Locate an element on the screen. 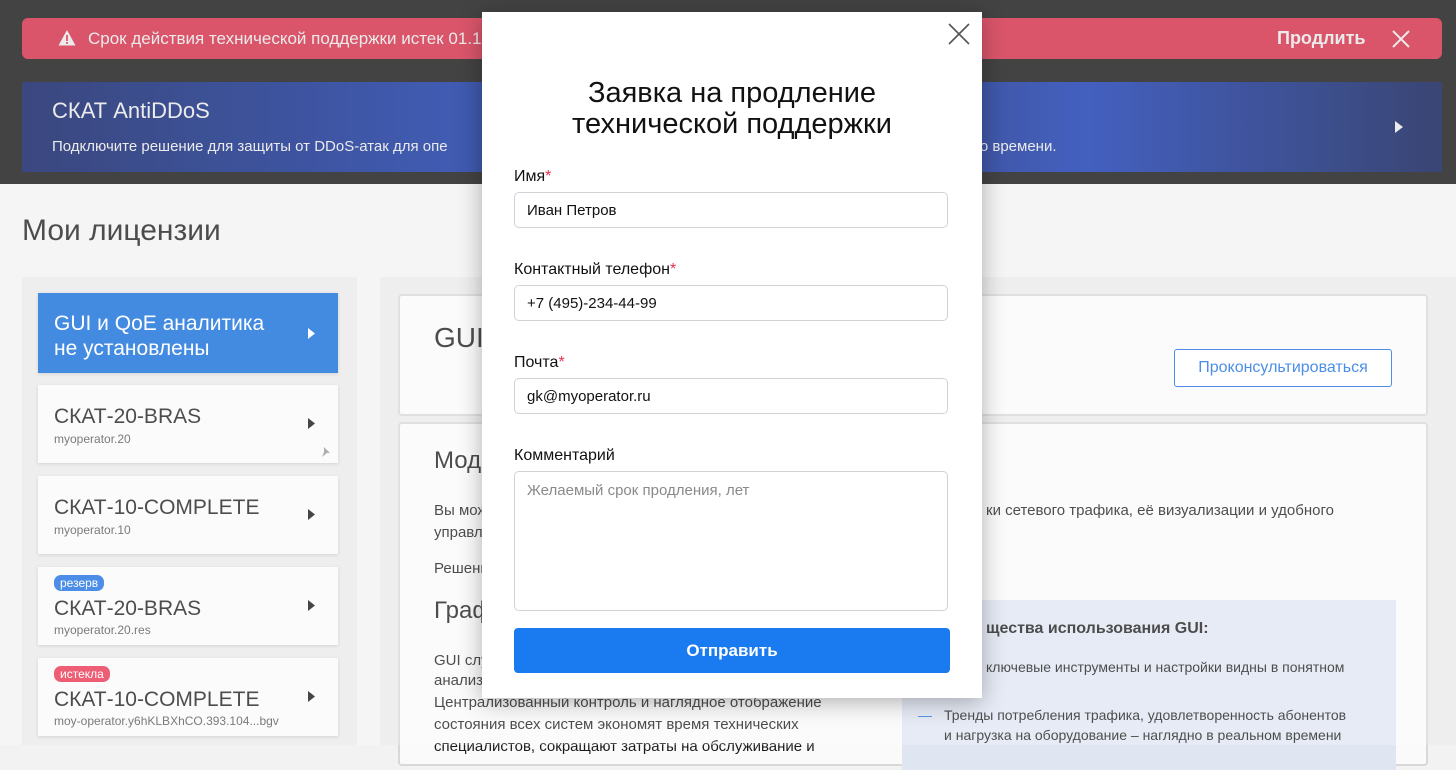 This screenshot has height=770, width=1456. modal-title-line1: Заявка на продление is located at coordinates (732, 93).